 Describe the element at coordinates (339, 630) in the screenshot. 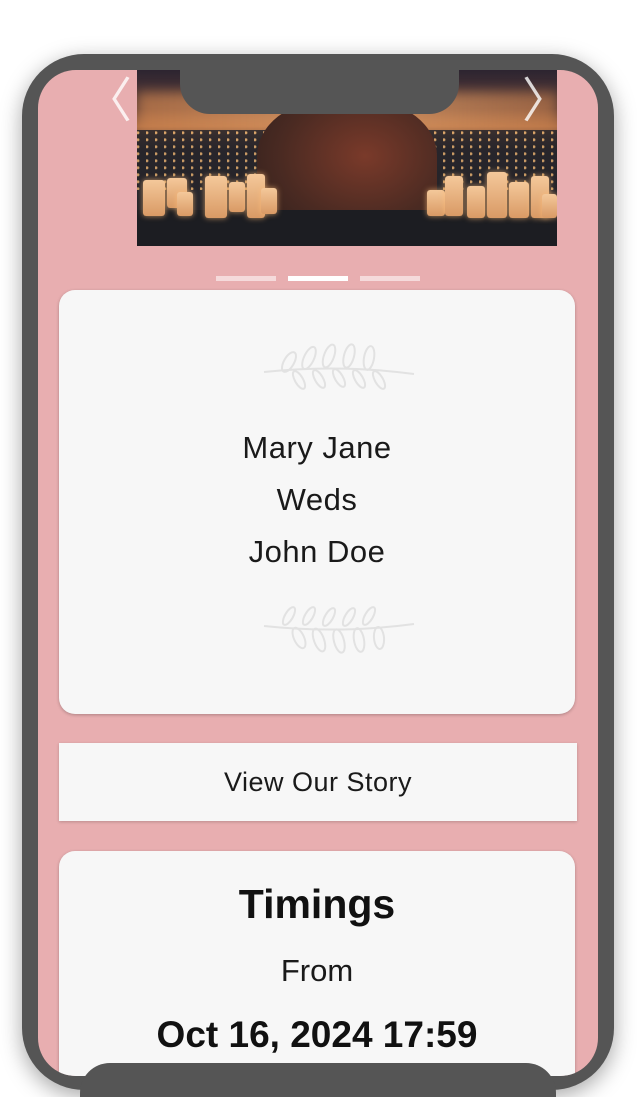

I see `leaf-ornament-bottom-icon` at that location.